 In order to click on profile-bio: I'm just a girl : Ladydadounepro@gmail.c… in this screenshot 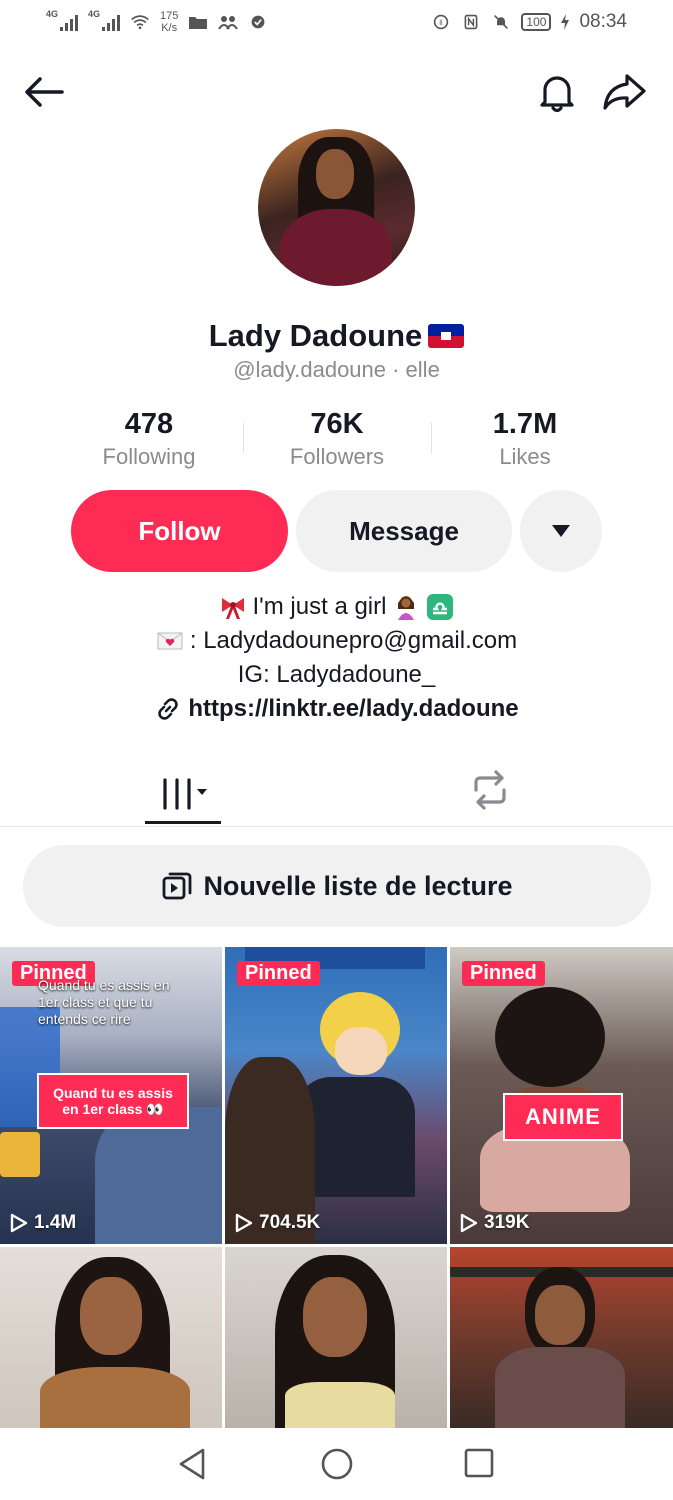, I will do `click(336, 658)`.